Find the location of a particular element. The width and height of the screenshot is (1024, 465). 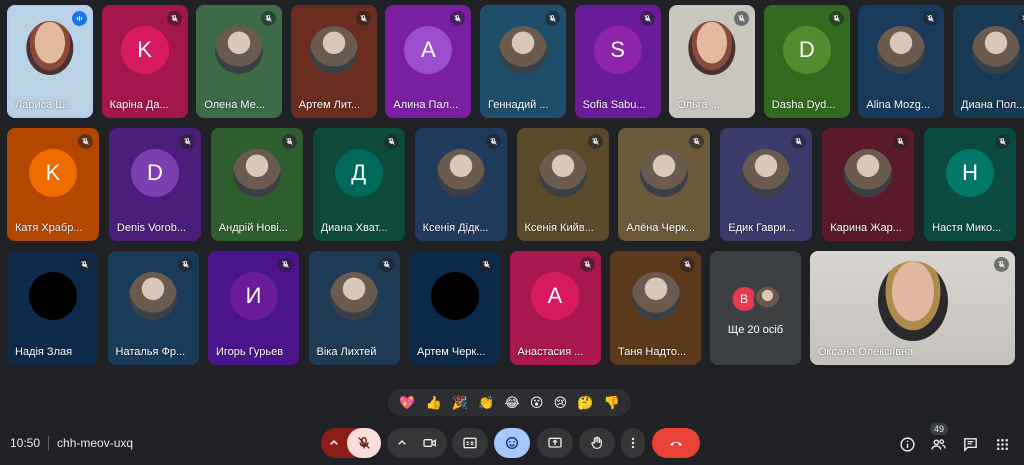

reaction-emoji-button: 😢 is located at coordinates (561, 403).